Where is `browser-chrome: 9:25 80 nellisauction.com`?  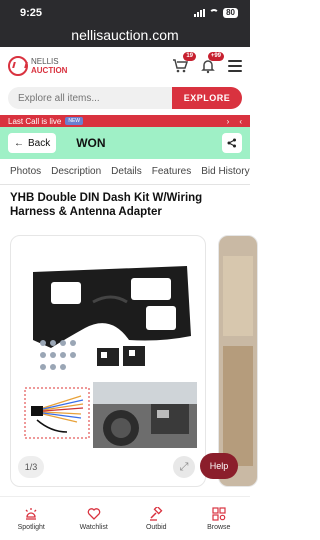
browser-chrome: 9:25 80 nellisauction.com is located at coordinates (125, 23).